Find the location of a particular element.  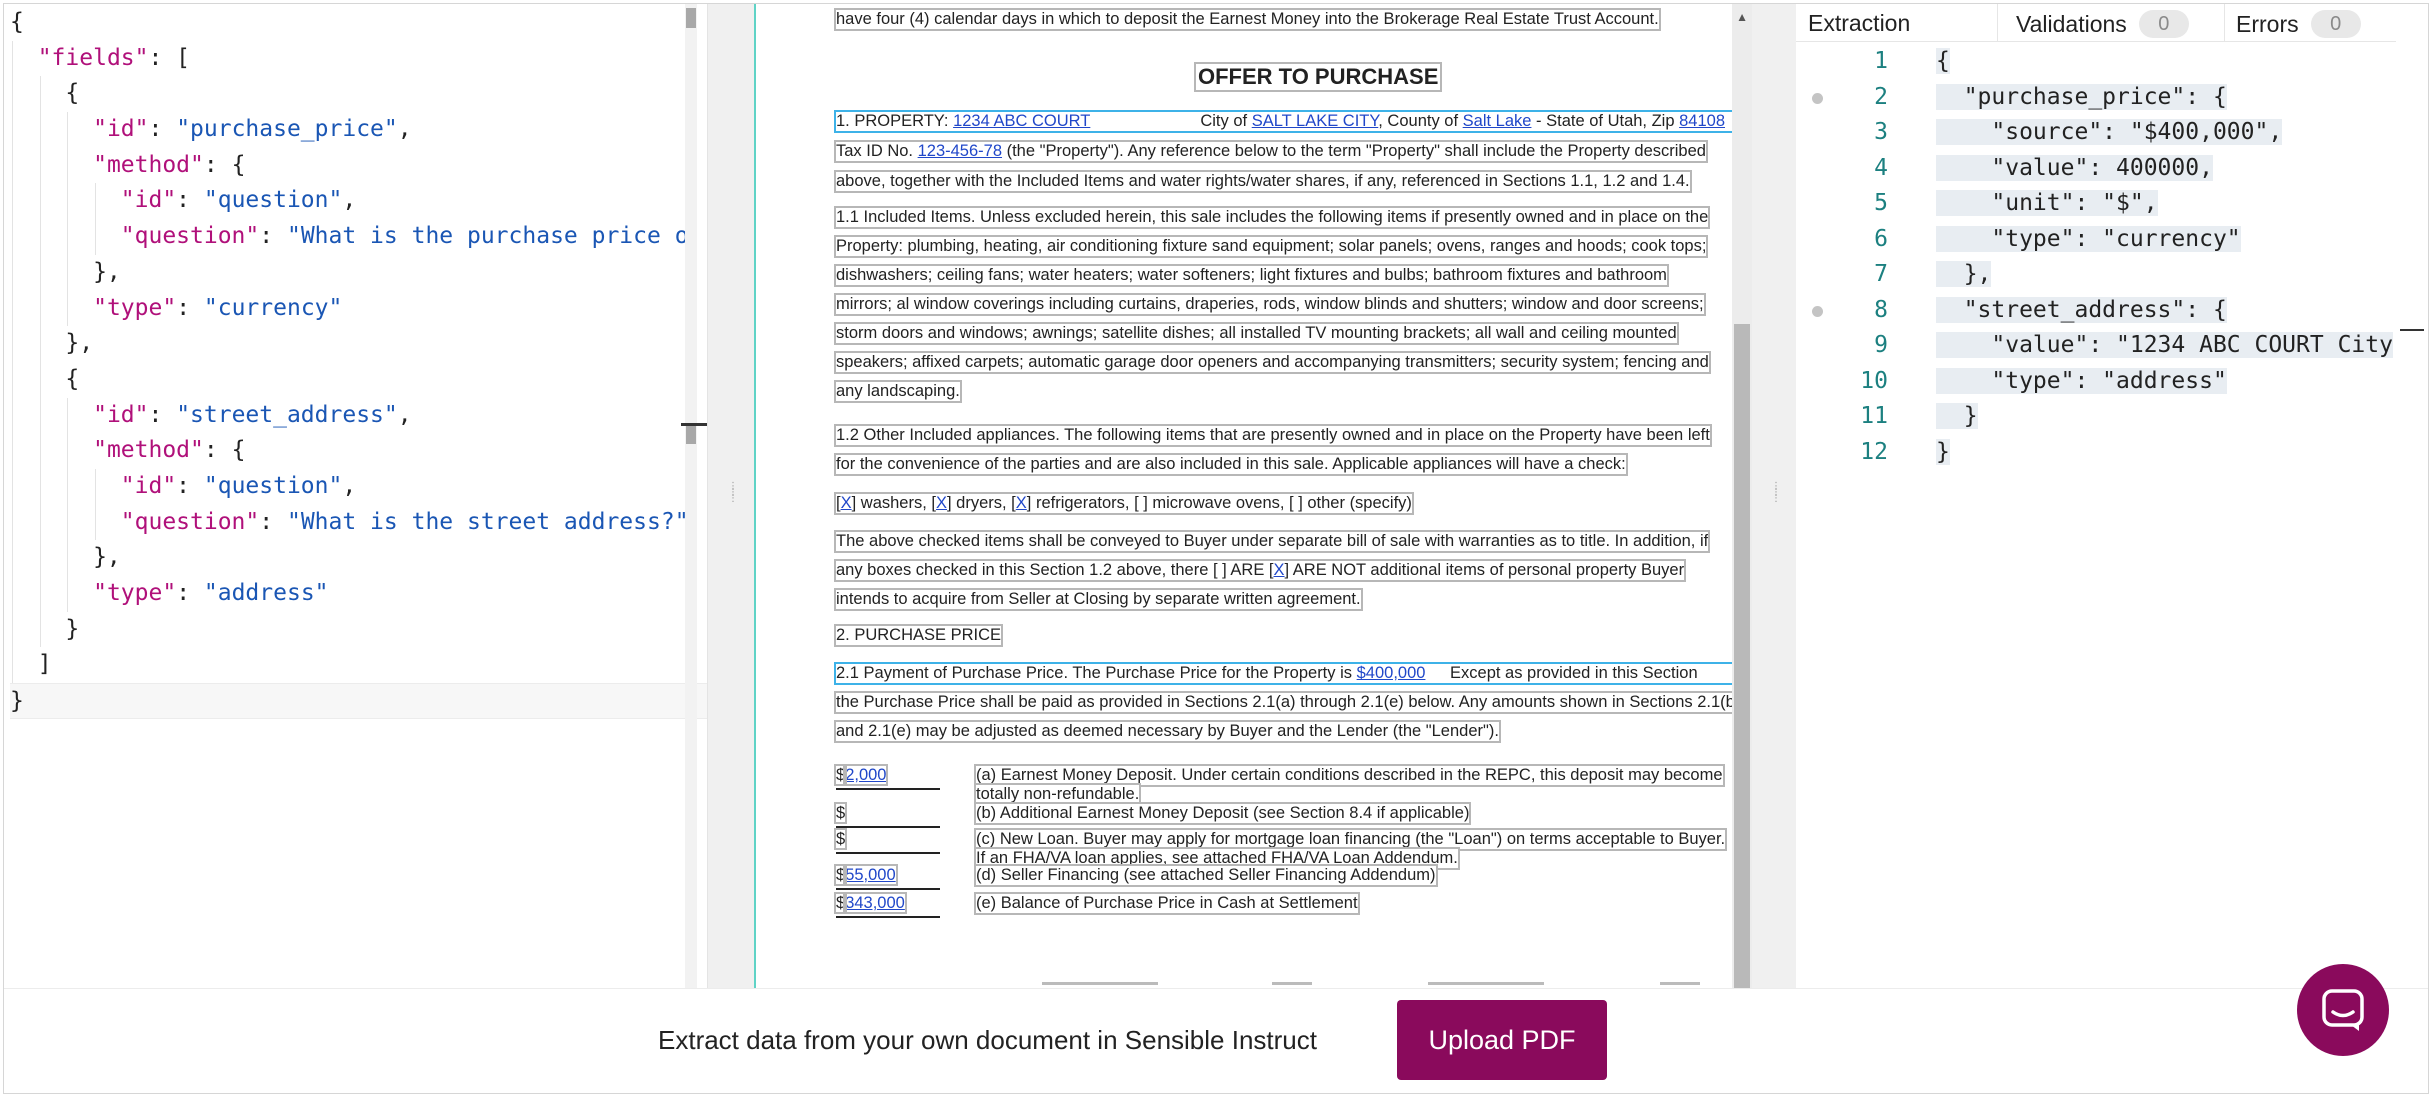

output-cursor-marker is located at coordinates (2412, 330).